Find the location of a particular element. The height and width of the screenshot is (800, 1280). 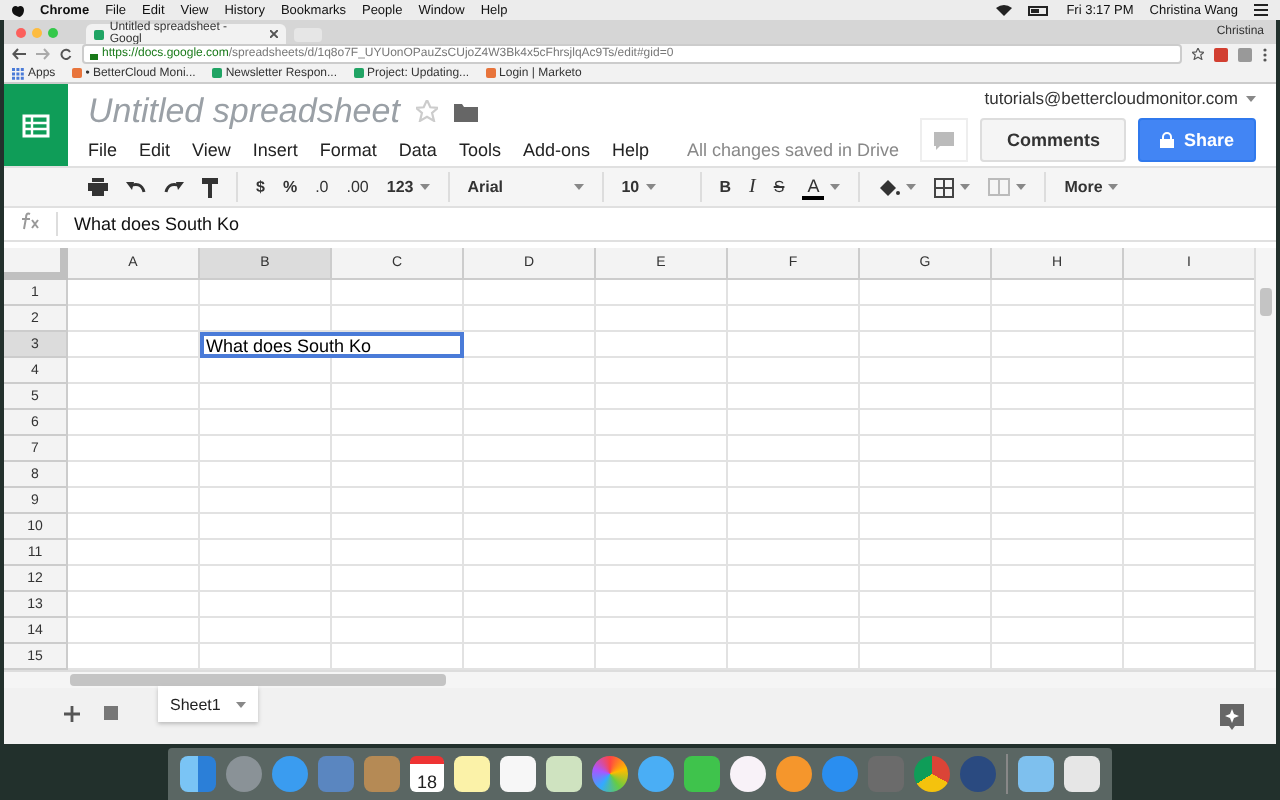

forward-icon is located at coordinates (43, 54).